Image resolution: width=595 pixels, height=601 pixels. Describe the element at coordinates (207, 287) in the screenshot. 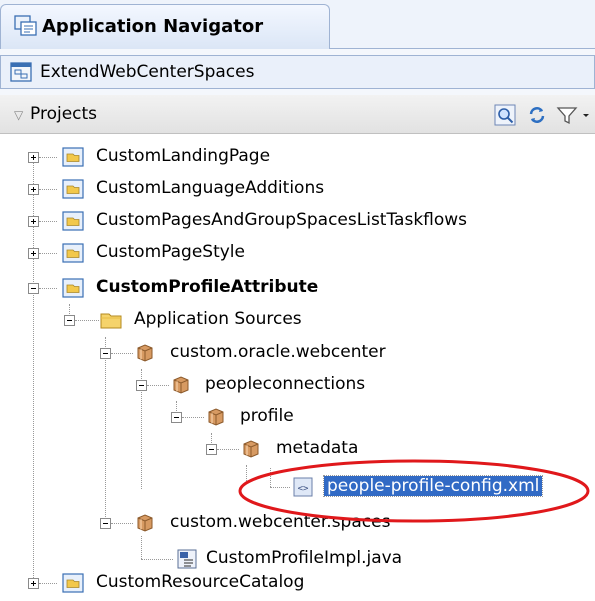

I see `tree-node-label: CustomProfileAttribute` at that location.